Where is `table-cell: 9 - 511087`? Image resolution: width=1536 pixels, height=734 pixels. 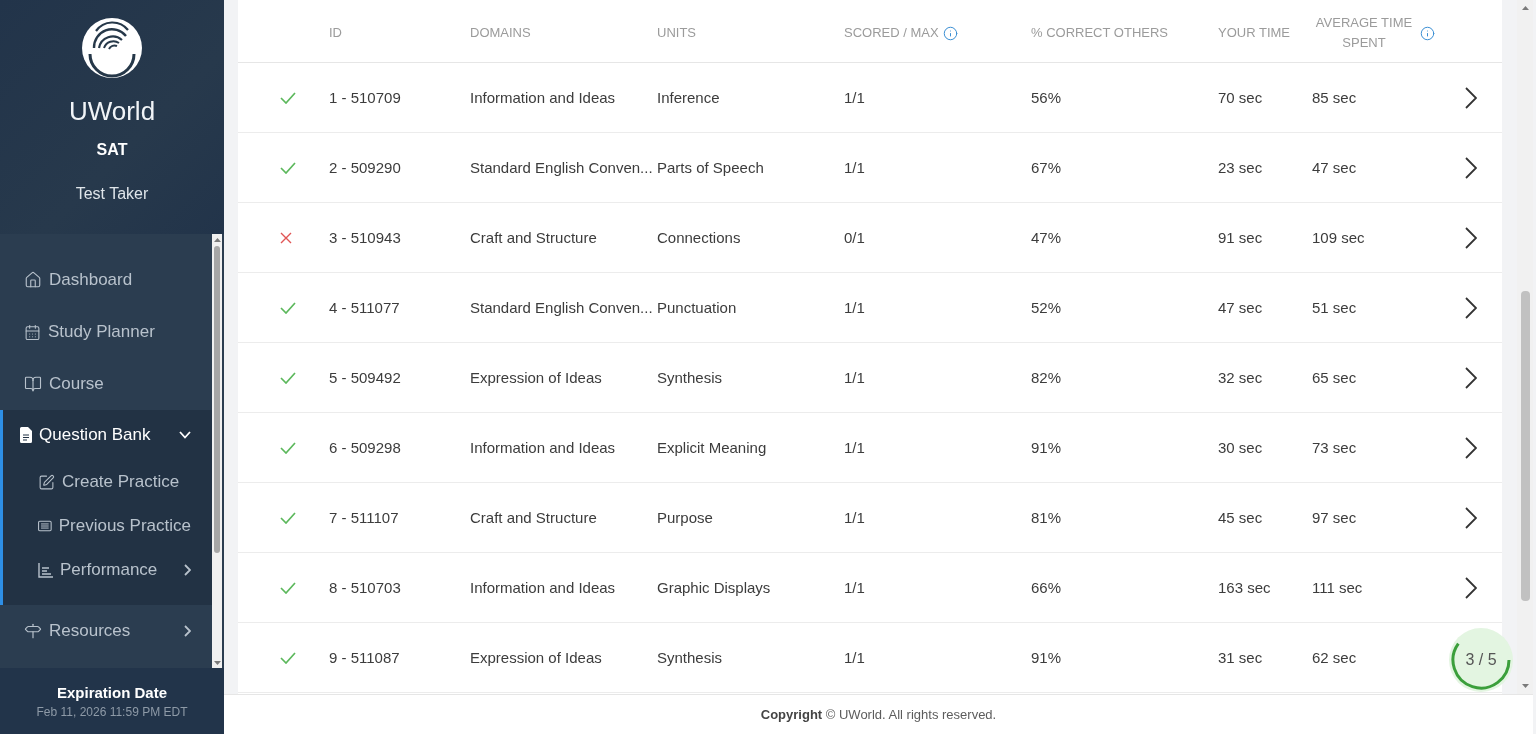
table-cell: 9 - 511087 is located at coordinates (364, 657).